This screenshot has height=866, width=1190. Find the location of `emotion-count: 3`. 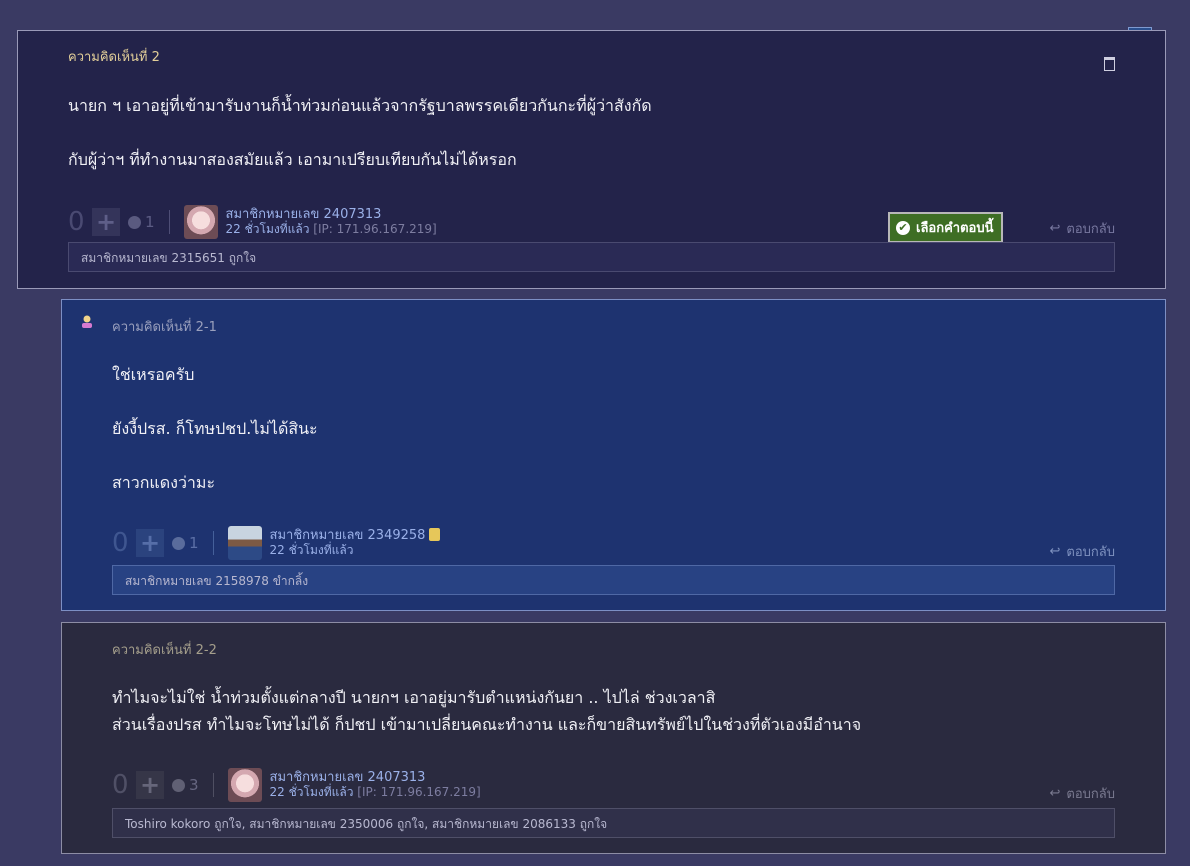

emotion-count: 3 is located at coordinates (194, 785).